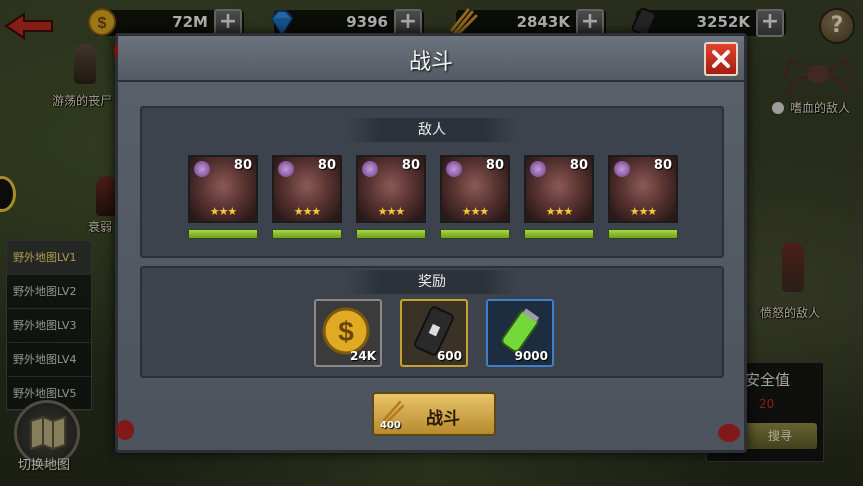  What do you see at coordinates (434, 333) in the screenshot?
I see `reward-oil: 600` at bounding box center [434, 333].